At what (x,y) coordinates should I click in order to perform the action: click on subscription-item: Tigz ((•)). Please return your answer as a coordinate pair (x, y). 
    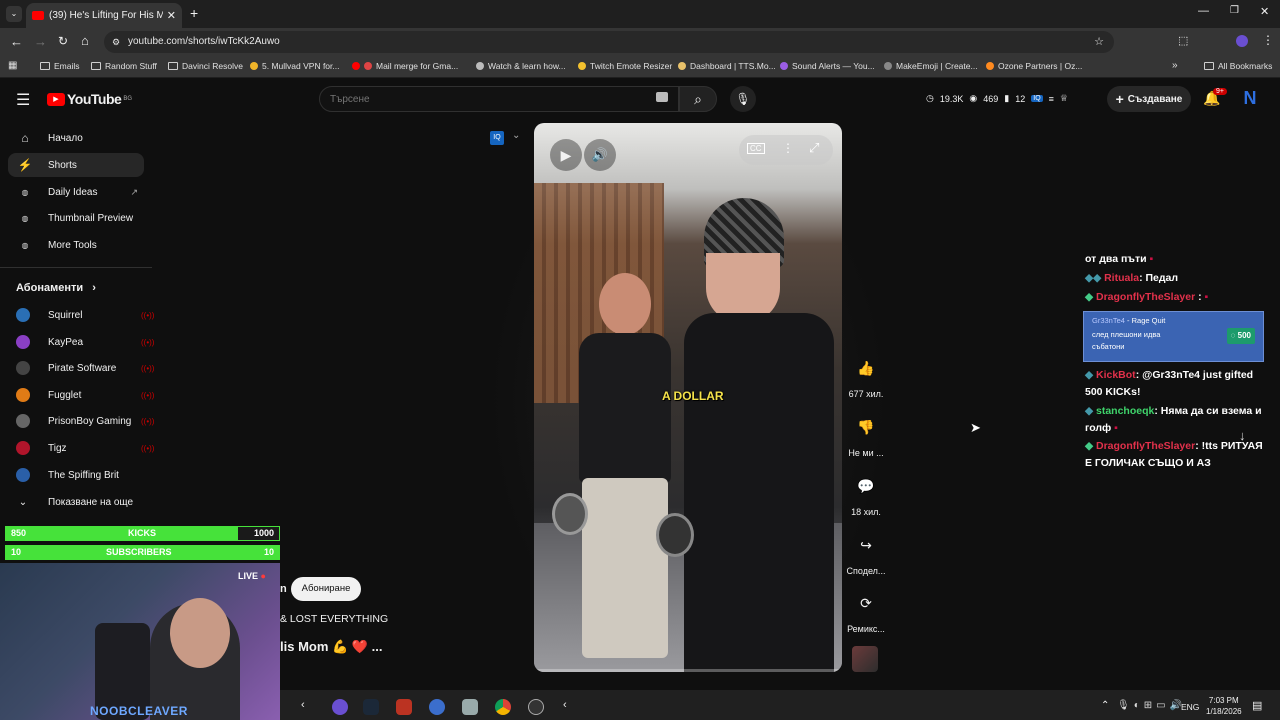
    Looking at the image, I should click on (85, 448).